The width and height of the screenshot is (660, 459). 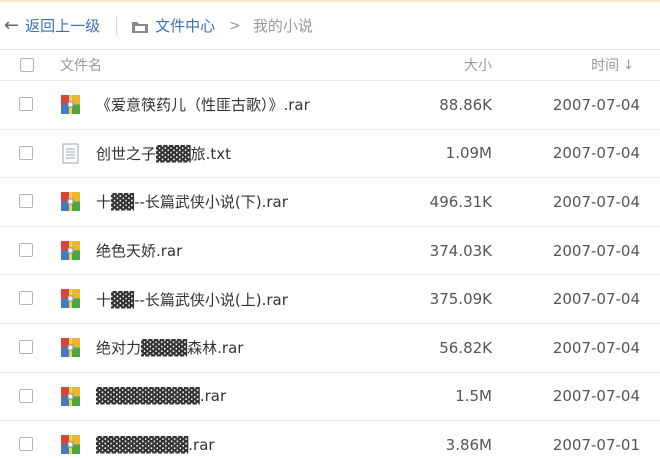 I want to click on file-size: 56.82K, so click(x=465, y=347).